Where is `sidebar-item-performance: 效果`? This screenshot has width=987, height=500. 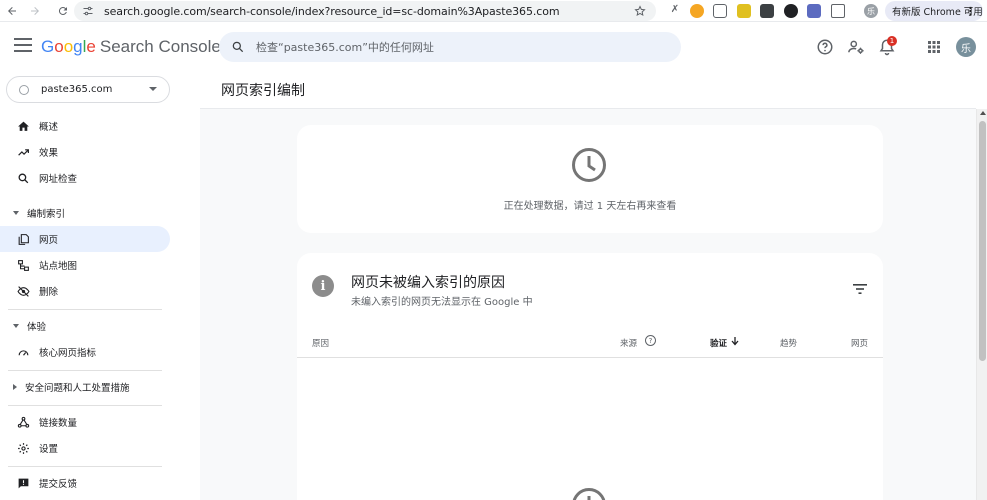 sidebar-item-performance: 效果 is located at coordinates (85, 152).